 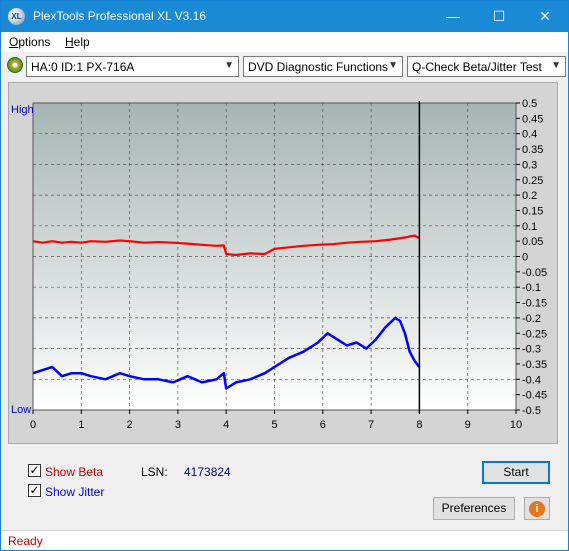 I want to click on maximize-button: ☐, so click(x=499, y=16).